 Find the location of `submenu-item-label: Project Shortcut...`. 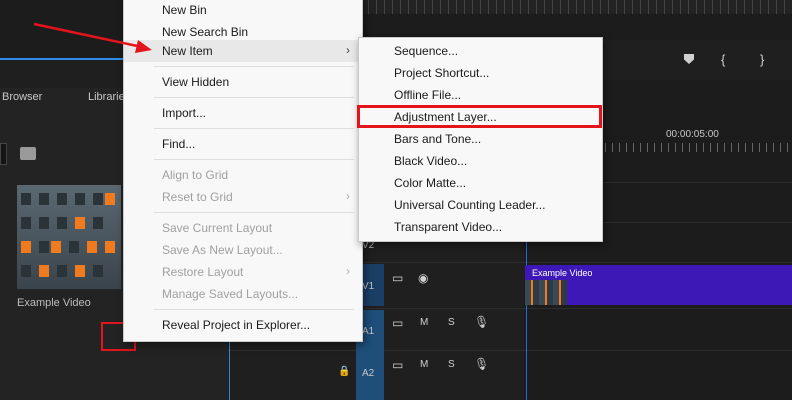

submenu-item-label: Project Shortcut... is located at coordinates (442, 73).